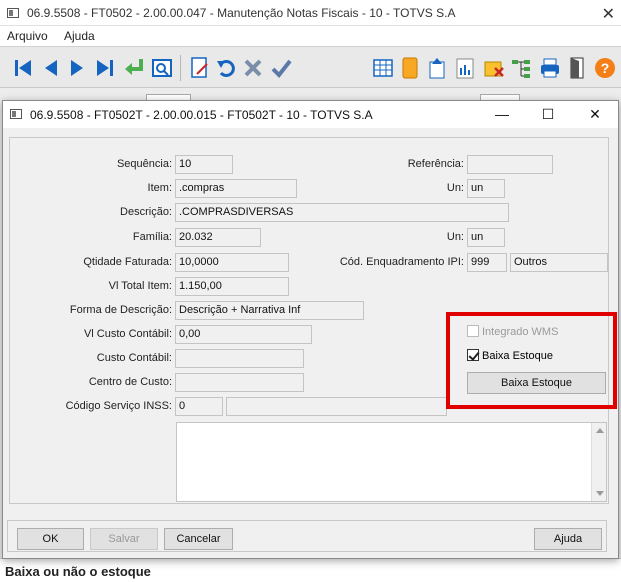  What do you see at coordinates (204, 164) in the screenshot?
I see `sequencia-field: 10` at bounding box center [204, 164].